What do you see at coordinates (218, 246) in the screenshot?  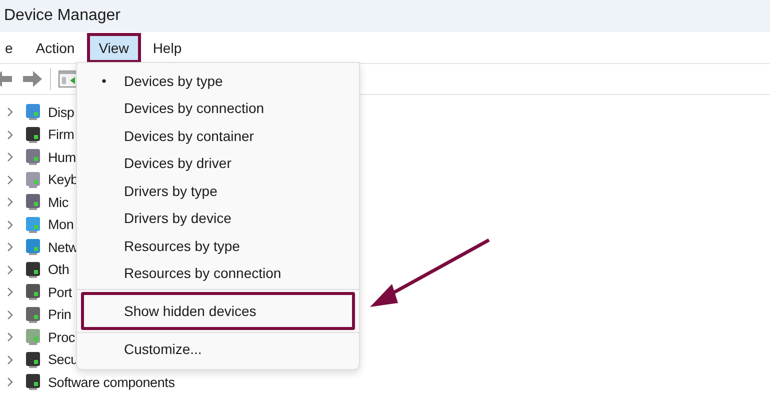 I see `menu-option: Resources by type` at bounding box center [218, 246].